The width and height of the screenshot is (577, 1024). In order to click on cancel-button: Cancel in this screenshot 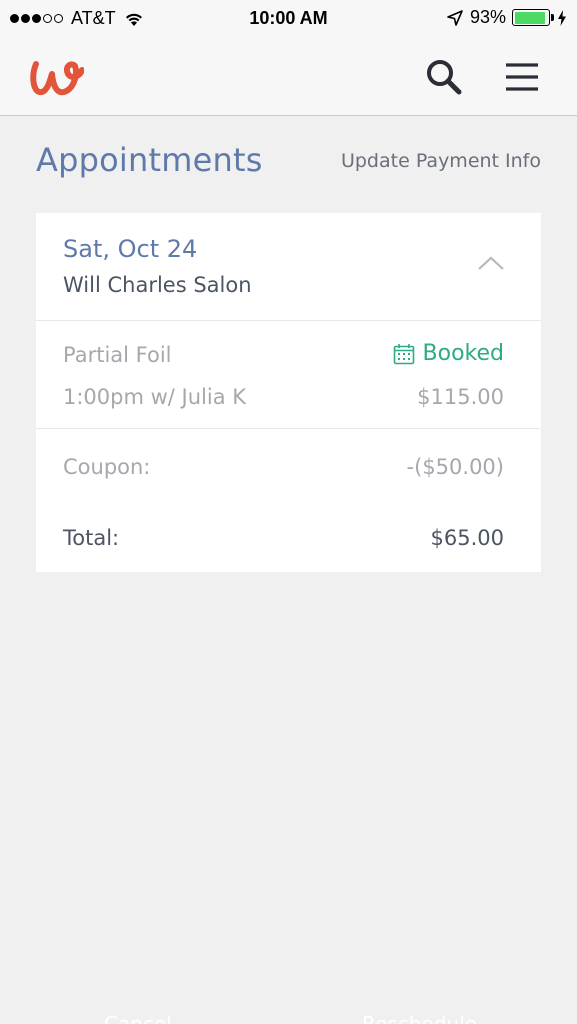, I will do `click(138, 1018)`.